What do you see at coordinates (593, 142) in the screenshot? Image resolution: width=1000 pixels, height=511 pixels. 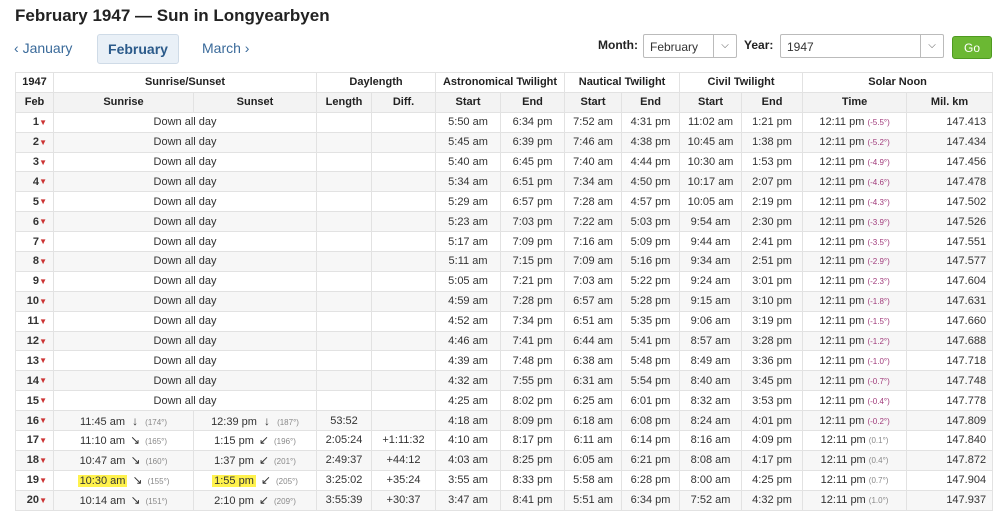 I see `nautical-start: 7:46 am` at bounding box center [593, 142].